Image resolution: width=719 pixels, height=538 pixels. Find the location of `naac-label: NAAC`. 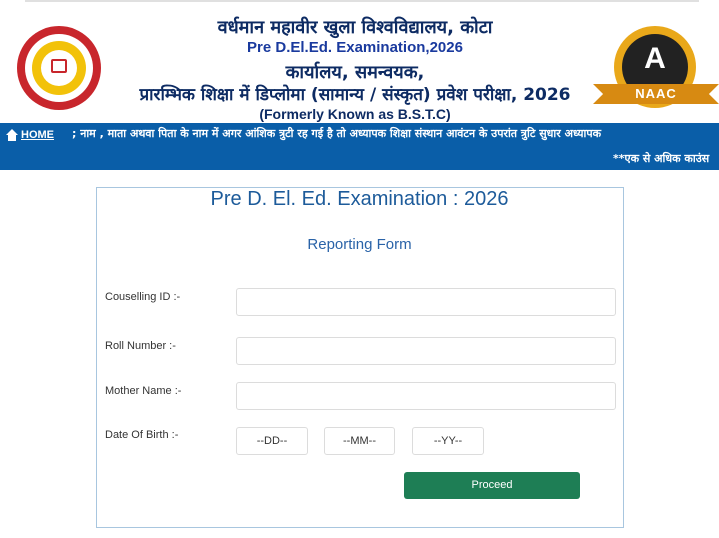

naac-label: NAAC is located at coordinates (656, 93).